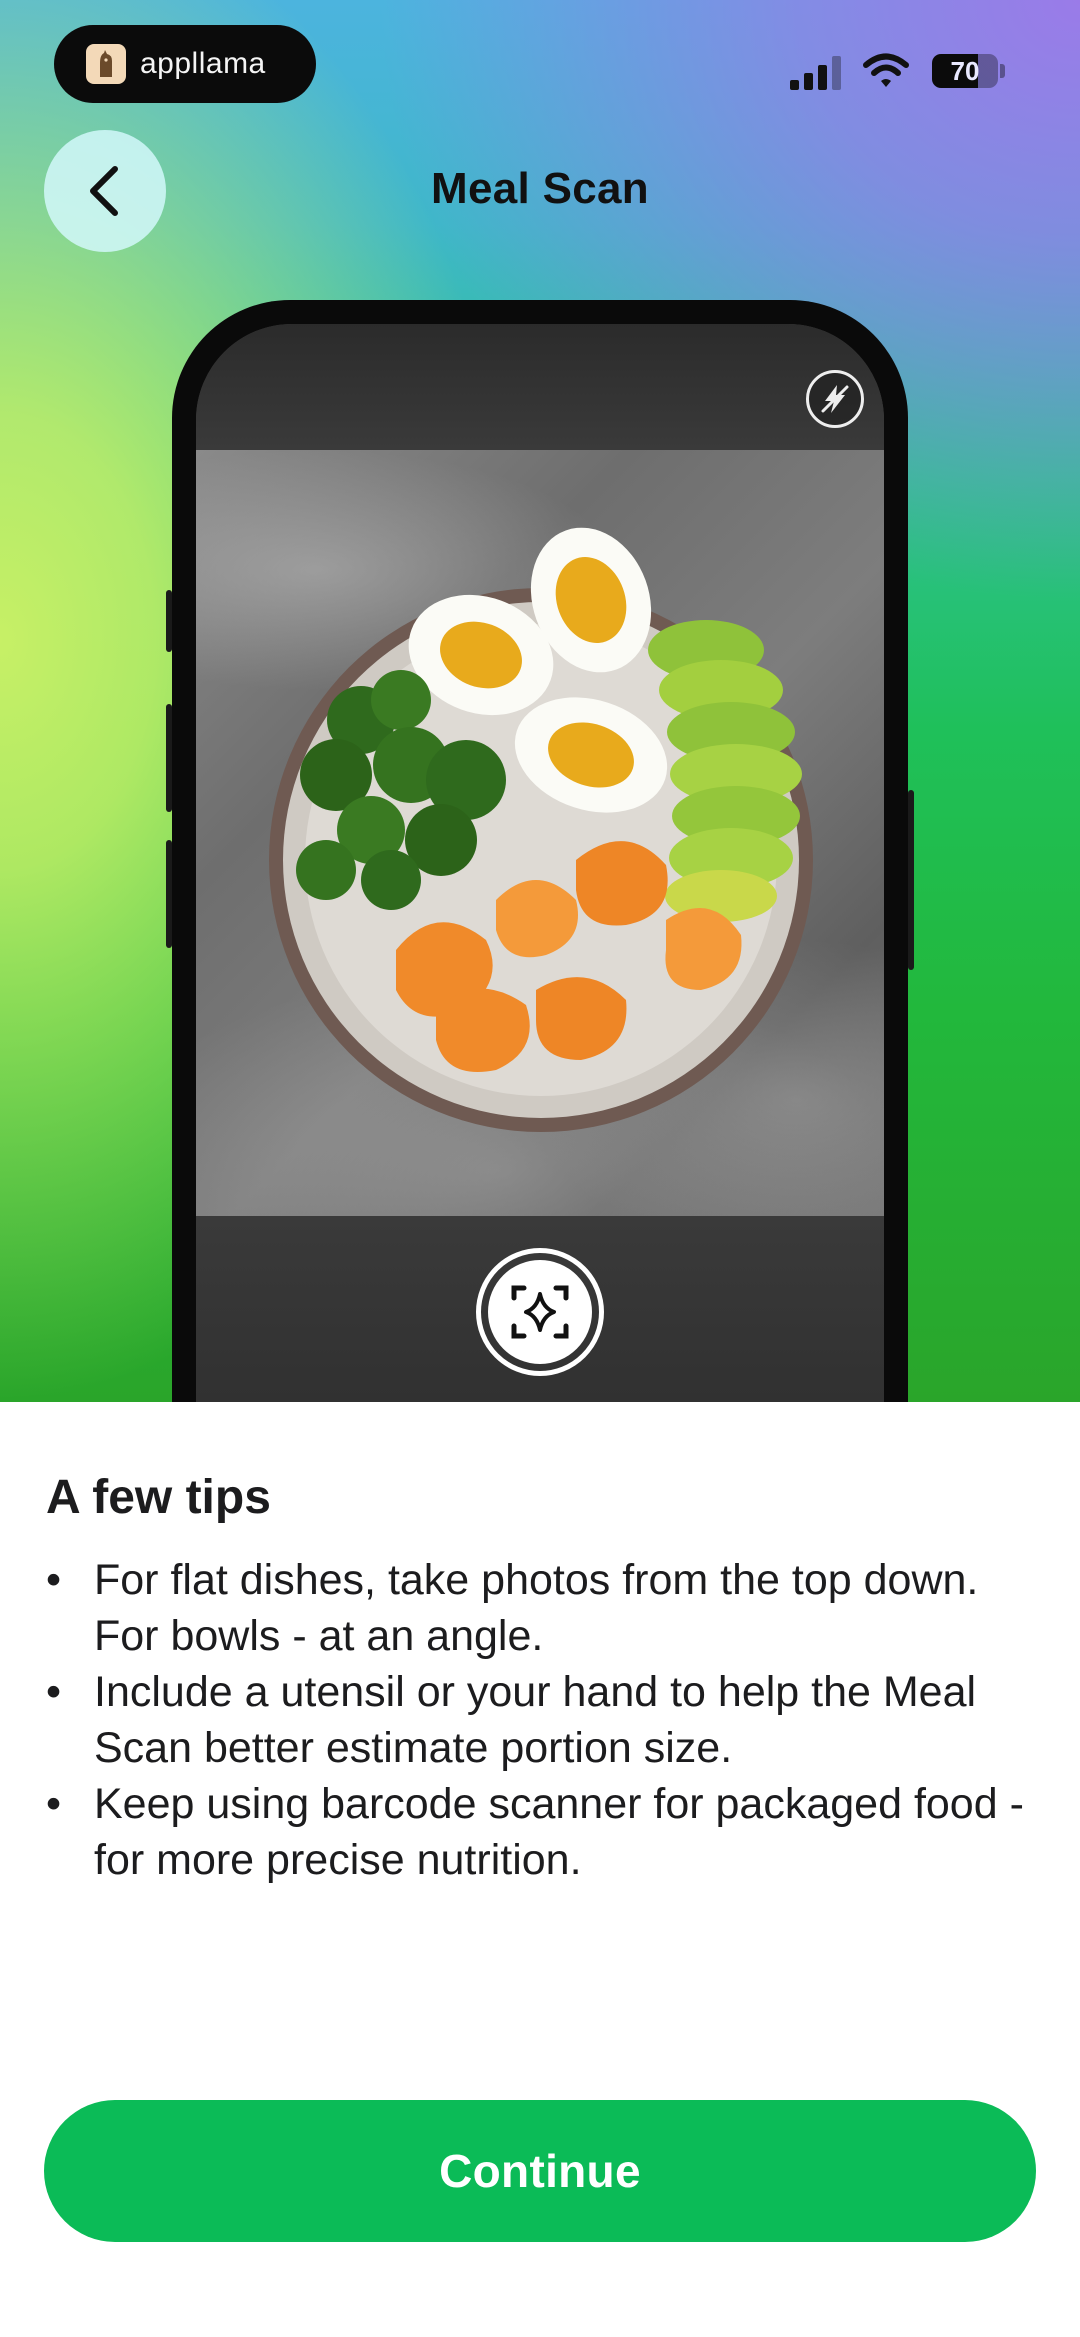 The width and height of the screenshot is (1080, 2337). What do you see at coordinates (158, 1497) in the screenshot?
I see `tips-title: A few tips` at bounding box center [158, 1497].